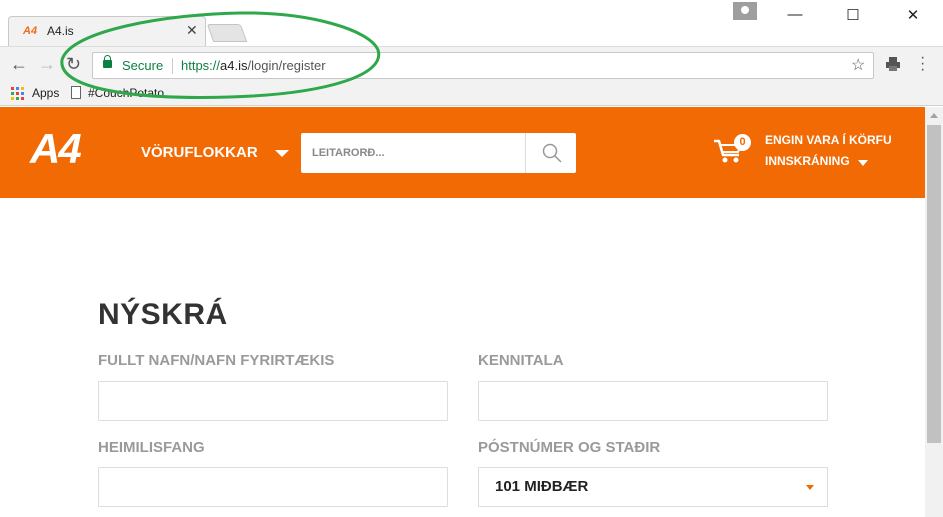 Image resolution: width=943 pixels, height=517 pixels. What do you see at coordinates (471, 23) in the screenshot?
I see `browser-titlebar: A4 A4.is ✕ — ☐ ✕` at bounding box center [471, 23].